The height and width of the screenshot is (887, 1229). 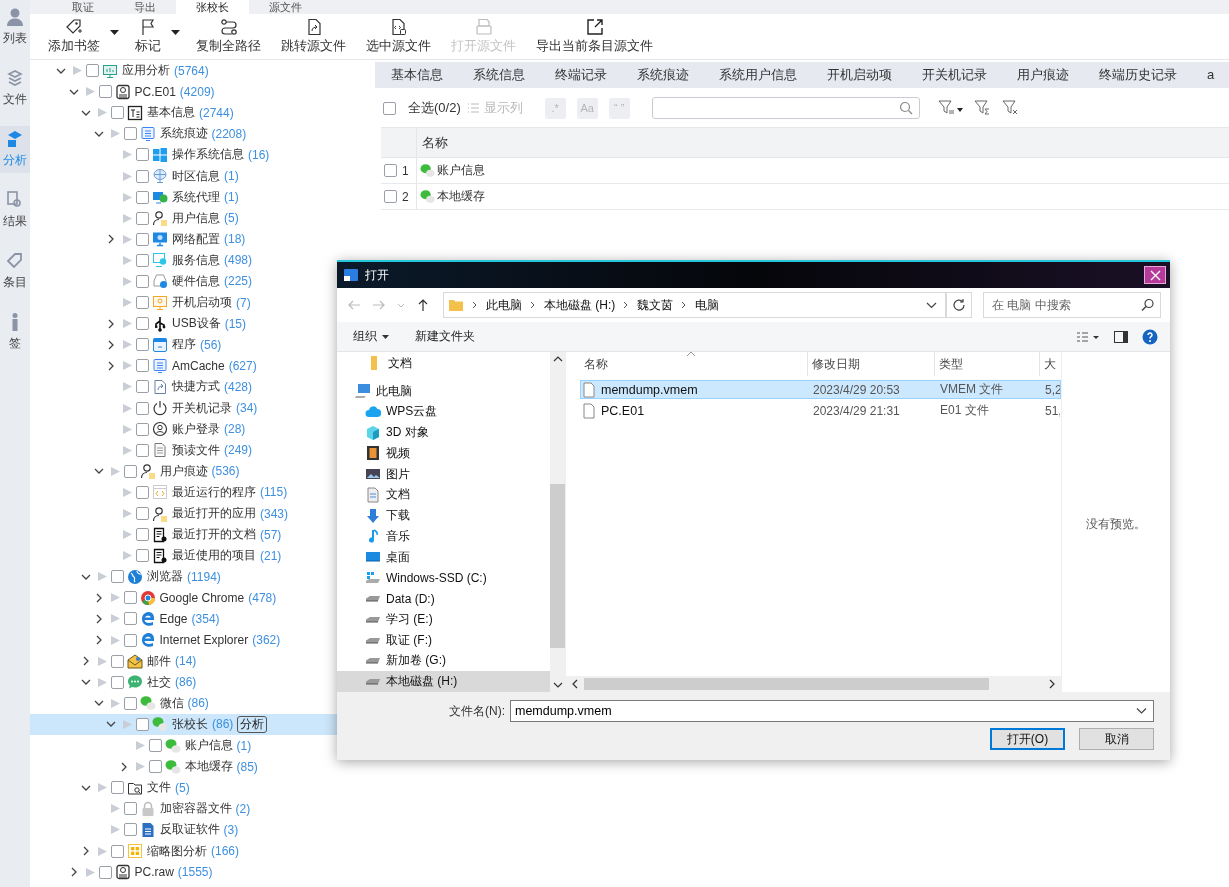 What do you see at coordinates (202, 303) in the screenshot?
I see `tree-label: 开机启动项` at bounding box center [202, 303].